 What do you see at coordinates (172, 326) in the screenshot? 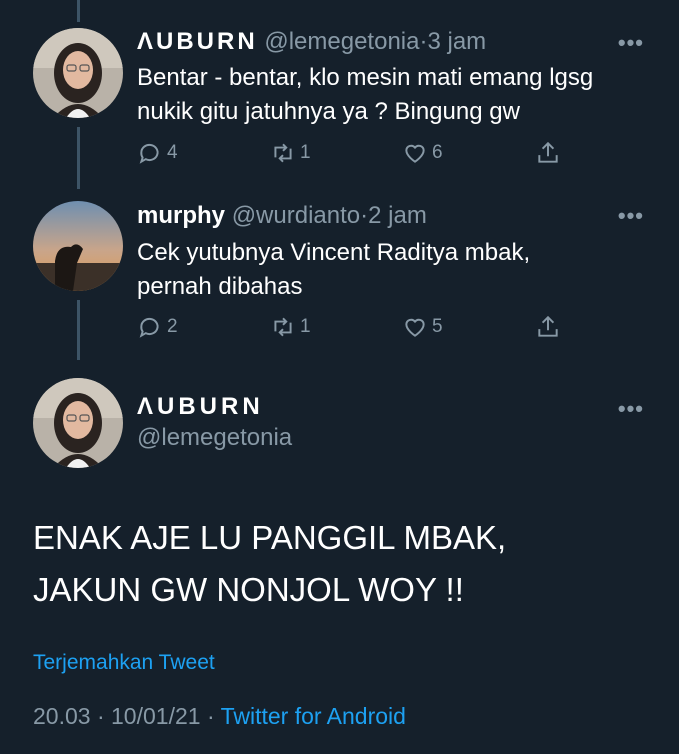
I see `reply-count: 2` at bounding box center [172, 326].